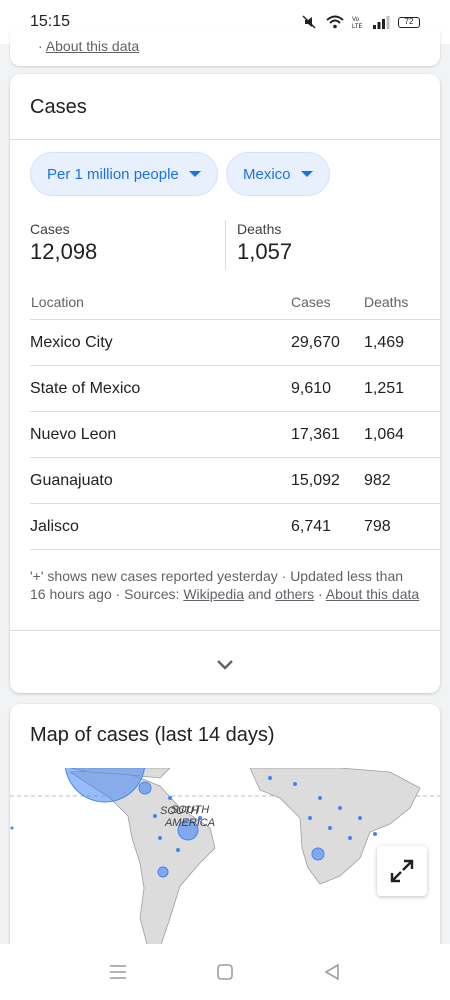 The width and height of the screenshot is (450, 1000). I want to click on deaths-stat: Deaths 1,057, so click(264, 243).